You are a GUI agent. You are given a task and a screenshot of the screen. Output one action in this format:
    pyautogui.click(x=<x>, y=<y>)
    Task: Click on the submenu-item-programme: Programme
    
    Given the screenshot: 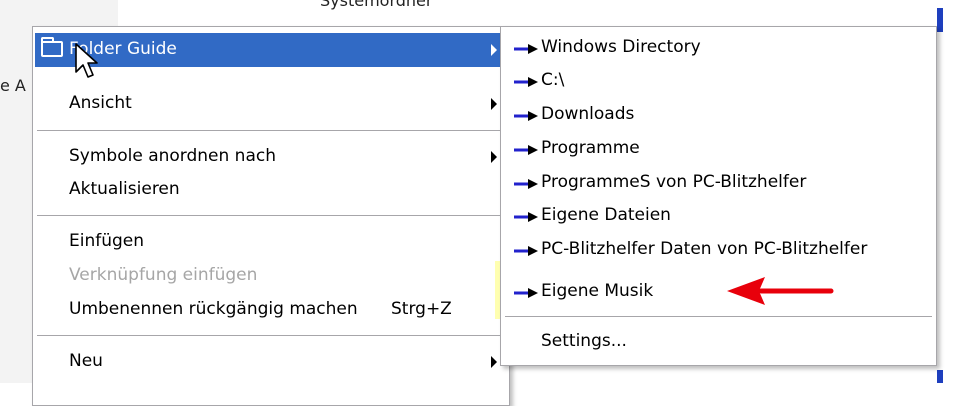 What is the action you would take?
    pyautogui.click(x=718, y=150)
    